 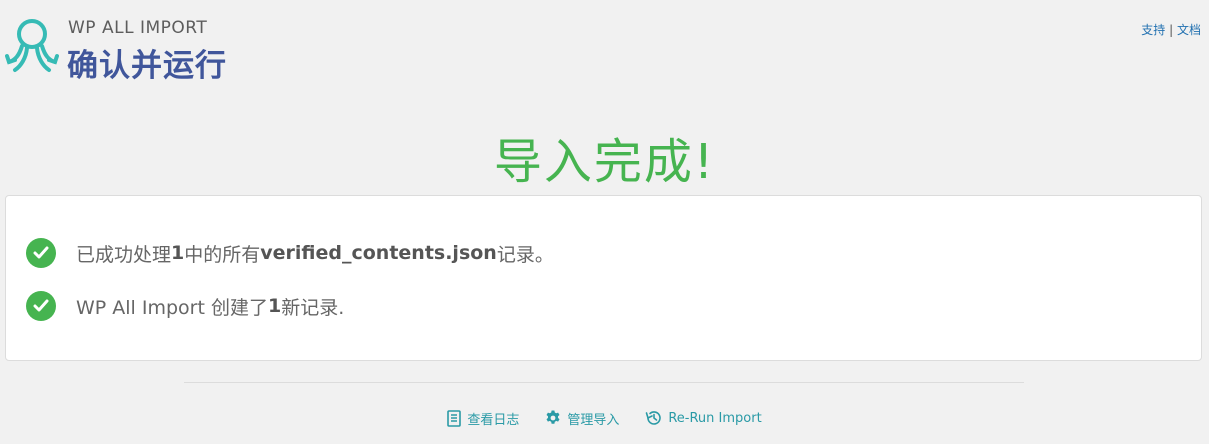 I want to click on processed-middle: 中的所有, so click(x=222, y=254).